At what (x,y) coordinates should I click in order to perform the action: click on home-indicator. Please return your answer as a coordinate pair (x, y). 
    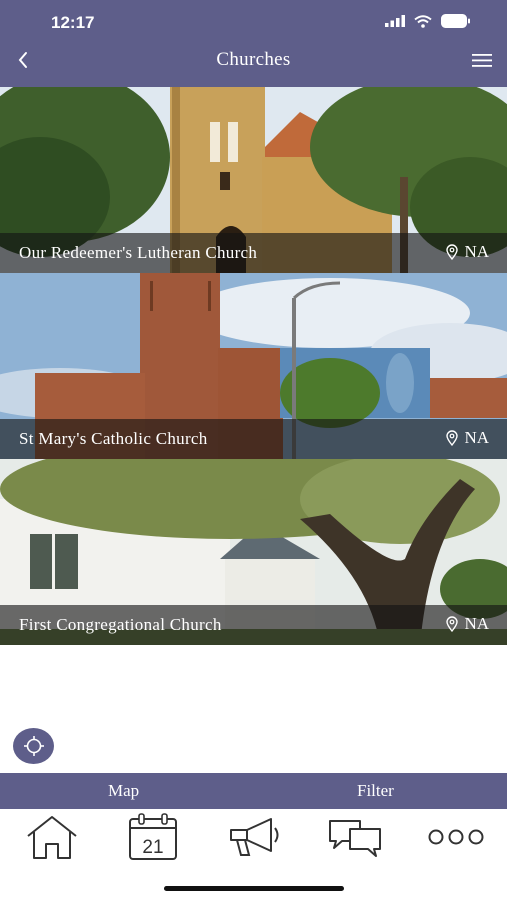
    Looking at the image, I should click on (254, 888).